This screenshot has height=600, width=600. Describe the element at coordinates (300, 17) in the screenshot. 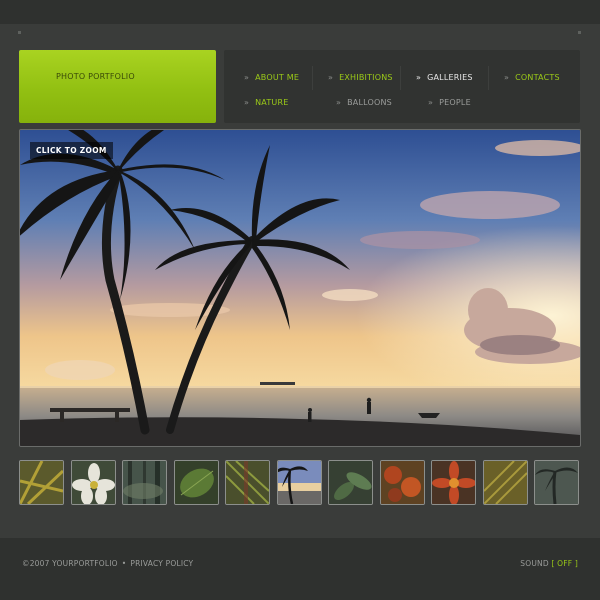

I see `top-bar` at that location.